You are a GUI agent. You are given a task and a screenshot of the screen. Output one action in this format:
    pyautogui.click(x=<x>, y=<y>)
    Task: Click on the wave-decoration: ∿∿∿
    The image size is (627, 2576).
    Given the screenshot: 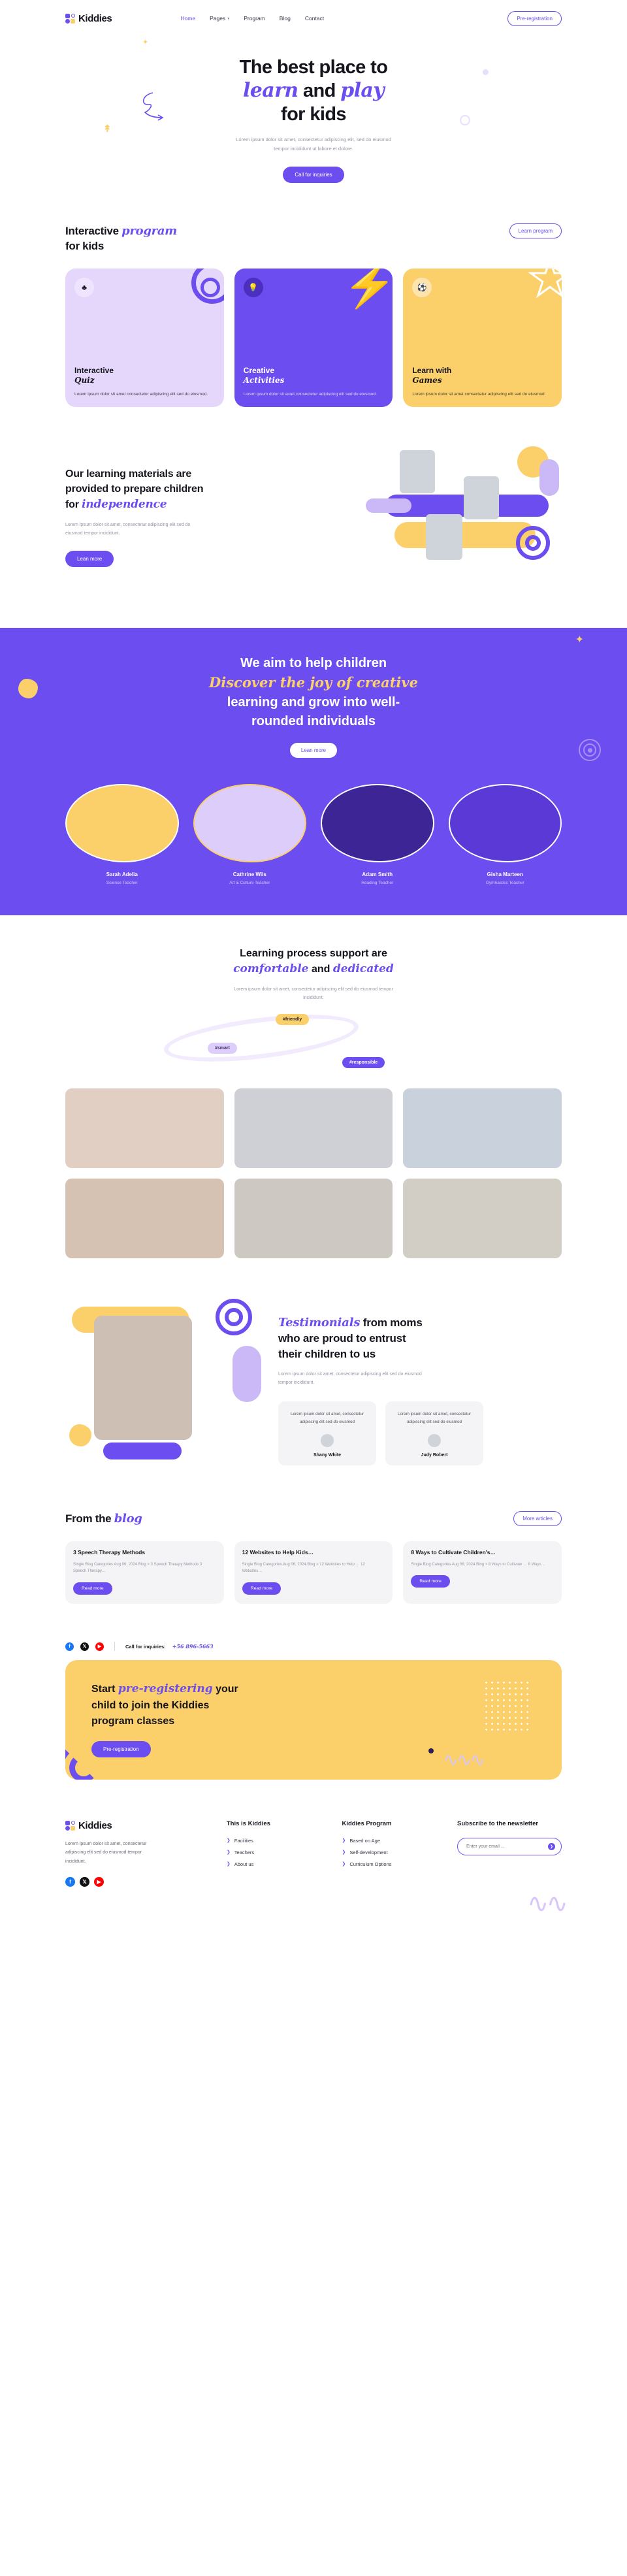 What is the action you would take?
    pyautogui.click(x=464, y=1759)
    